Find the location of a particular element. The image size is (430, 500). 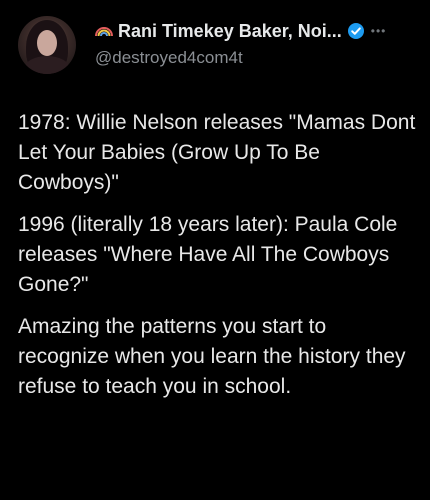

avatar-face is located at coordinates (47, 43).